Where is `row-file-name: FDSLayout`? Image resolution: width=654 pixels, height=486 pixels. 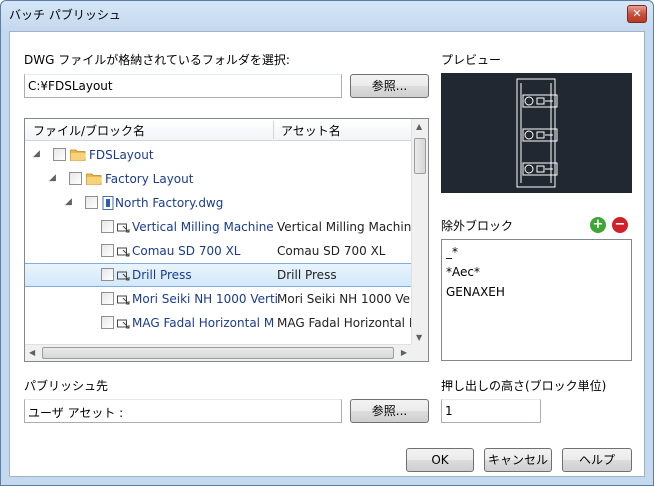
row-file-name: FDSLayout is located at coordinates (121, 155).